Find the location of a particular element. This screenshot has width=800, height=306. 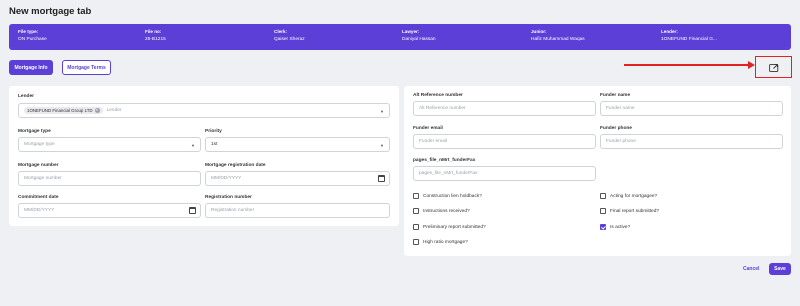

banner-value: Daniyal Hassan is located at coordinates (419, 39).